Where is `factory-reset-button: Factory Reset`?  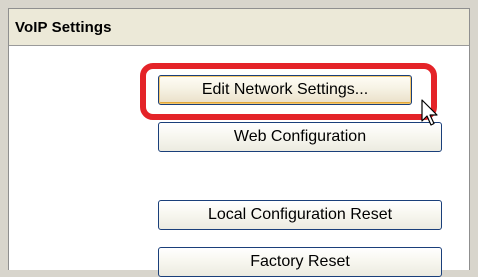 factory-reset-button: Factory Reset is located at coordinates (300, 262).